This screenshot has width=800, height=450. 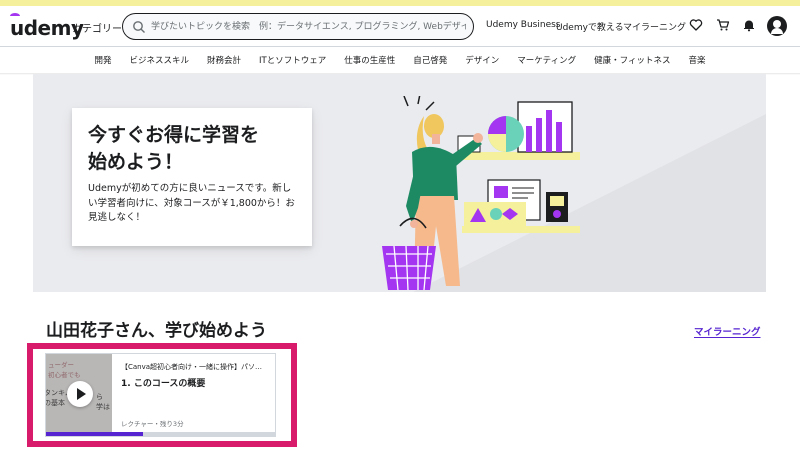 What do you see at coordinates (308, 27) in the screenshot?
I see `search-input` at bounding box center [308, 27].